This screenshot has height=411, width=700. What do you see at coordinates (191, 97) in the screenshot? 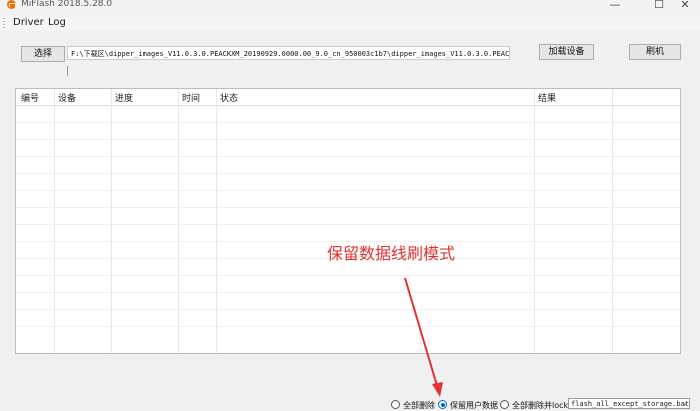
I see `col-header-time: 时间` at bounding box center [191, 97].